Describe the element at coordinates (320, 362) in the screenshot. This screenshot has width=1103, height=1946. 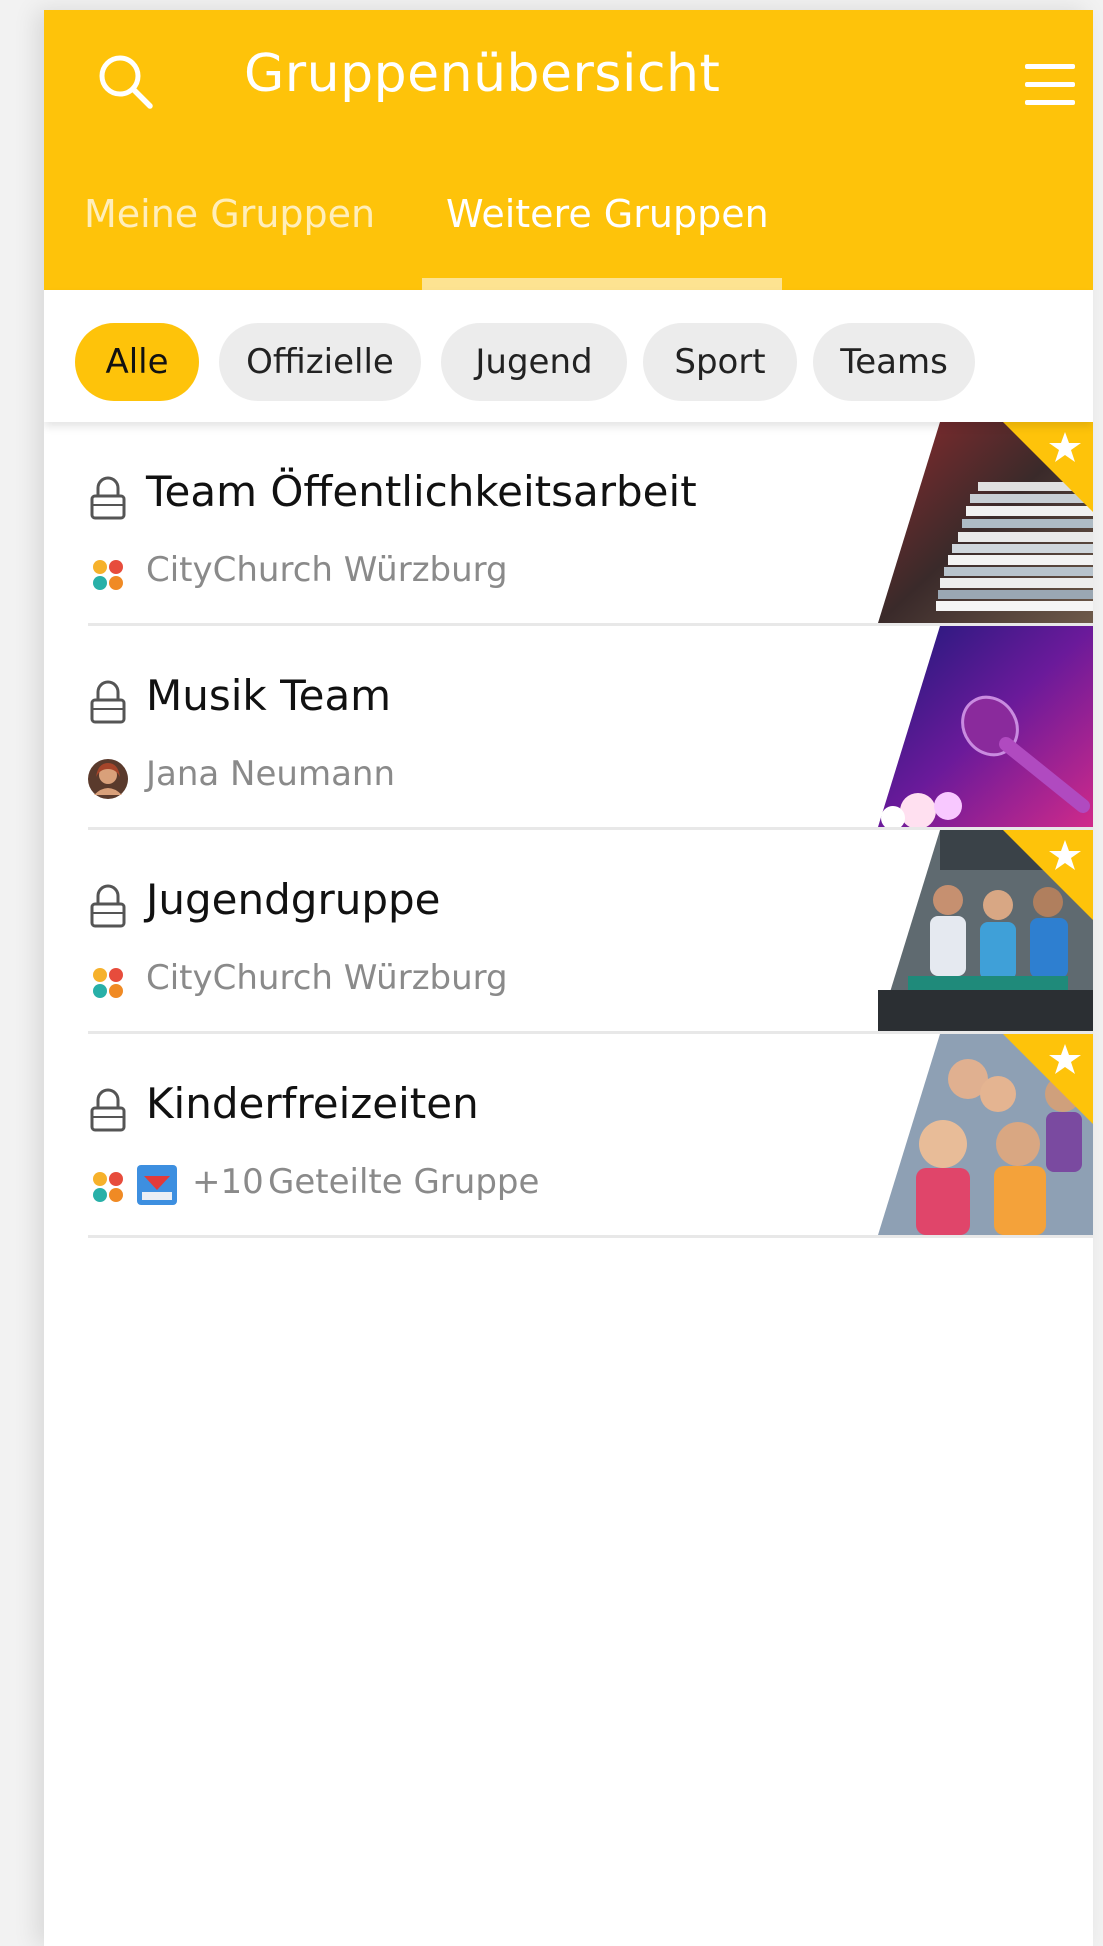
I see `filter-chip-offizielle: Offizielle` at that location.